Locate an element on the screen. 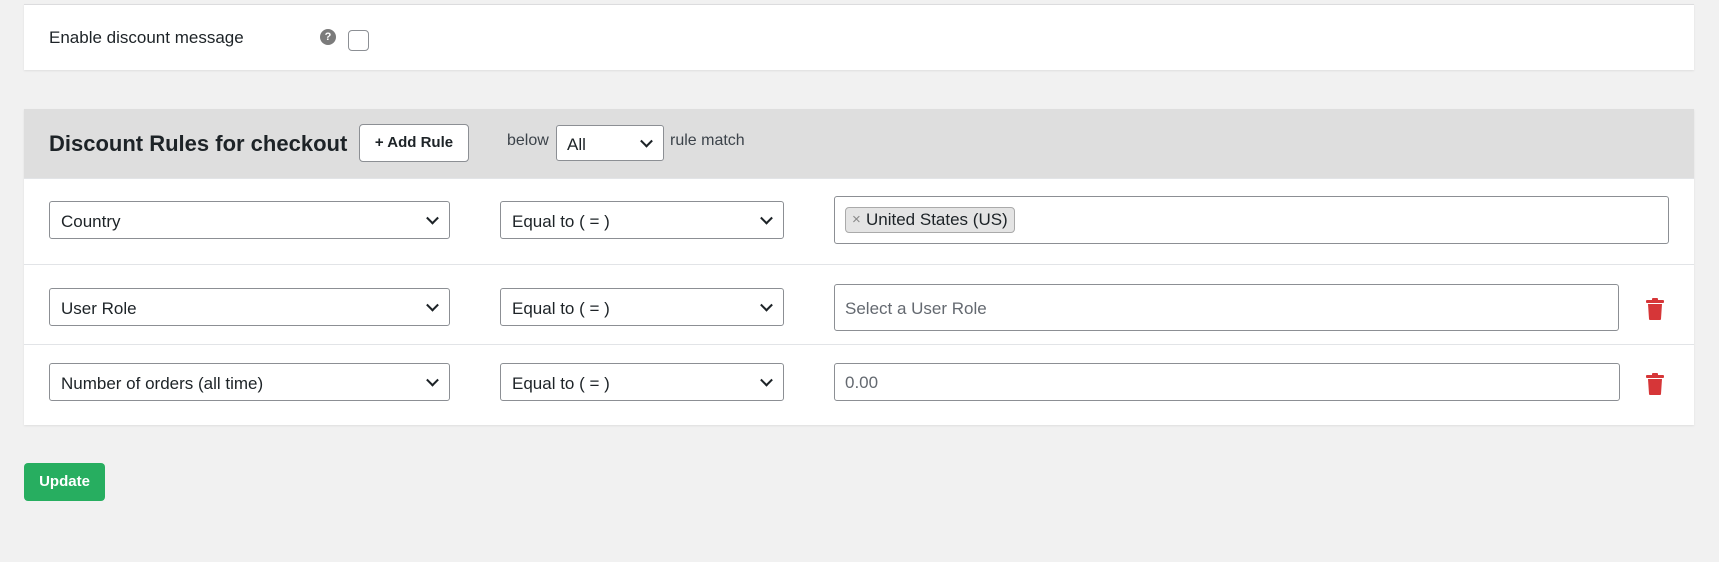 This screenshot has height=562, width=1719. enable-discount-checkbox is located at coordinates (358, 40).